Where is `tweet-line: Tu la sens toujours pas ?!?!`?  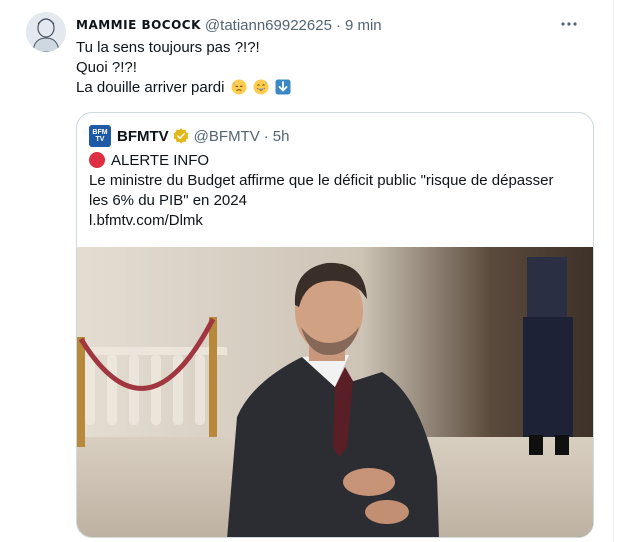
tweet-line: Tu la sens toujours pas ?!?! is located at coordinates (168, 47).